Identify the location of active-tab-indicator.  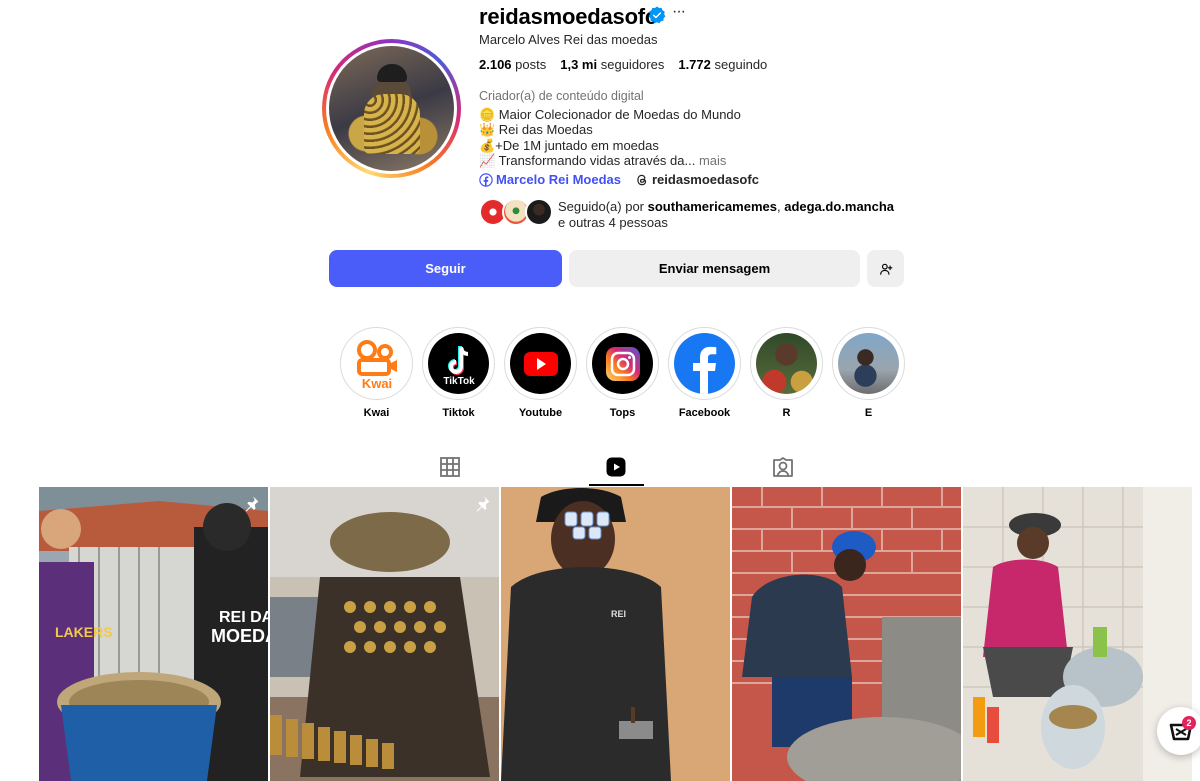
(616, 485).